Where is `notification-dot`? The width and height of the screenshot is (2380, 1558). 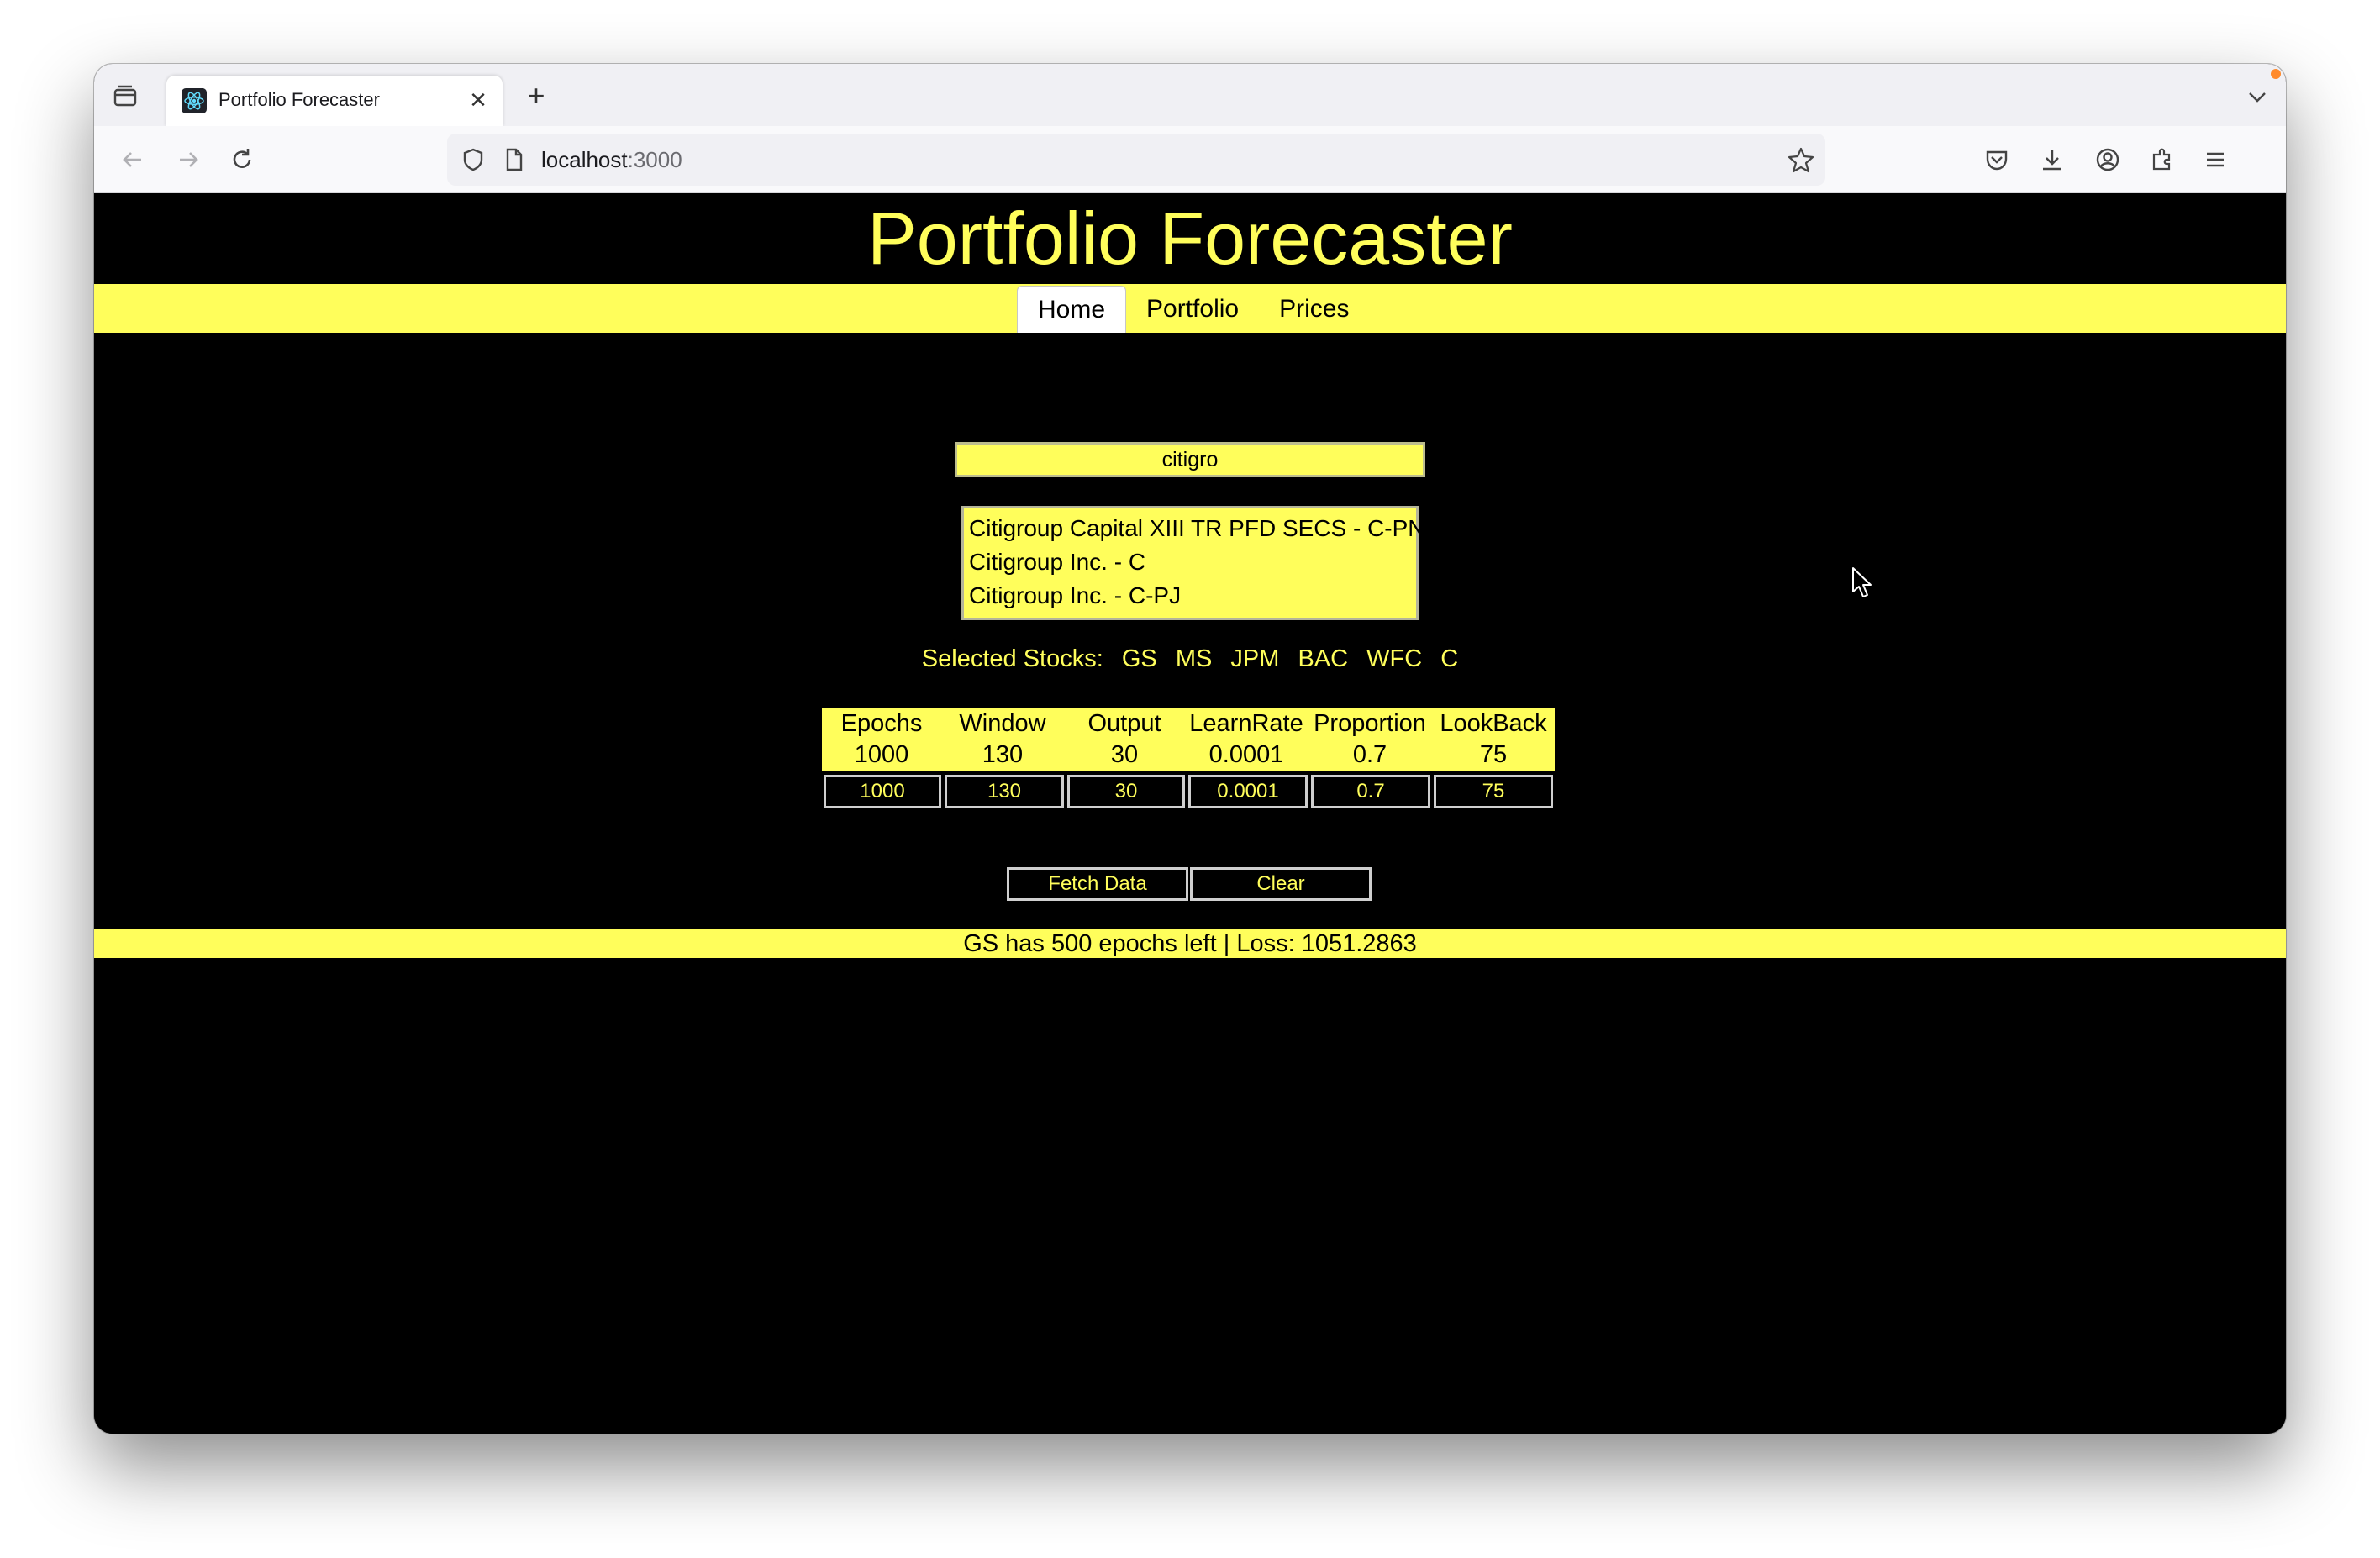 notification-dot is located at coordinates (2276, 74).